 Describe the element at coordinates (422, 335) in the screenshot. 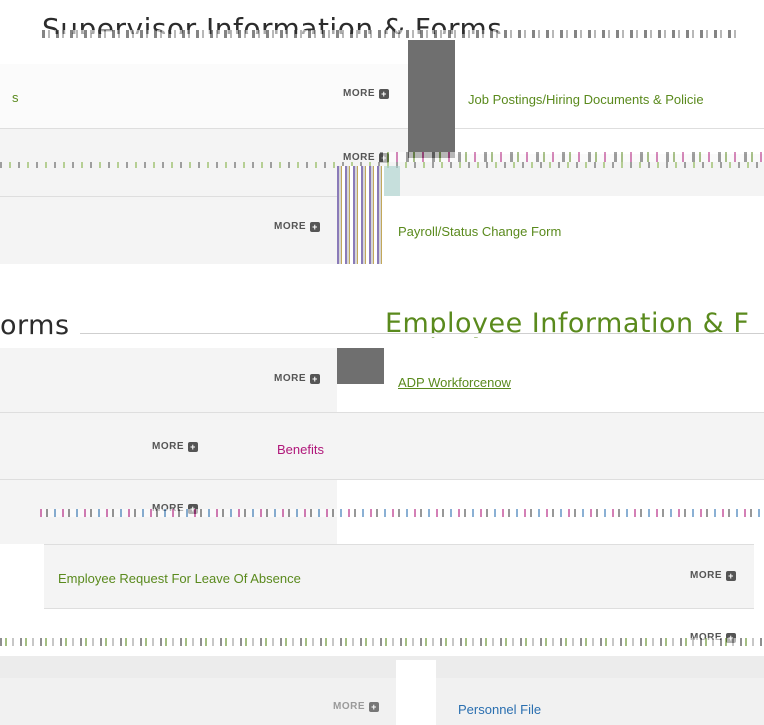

I see `heading-rule` at that location.